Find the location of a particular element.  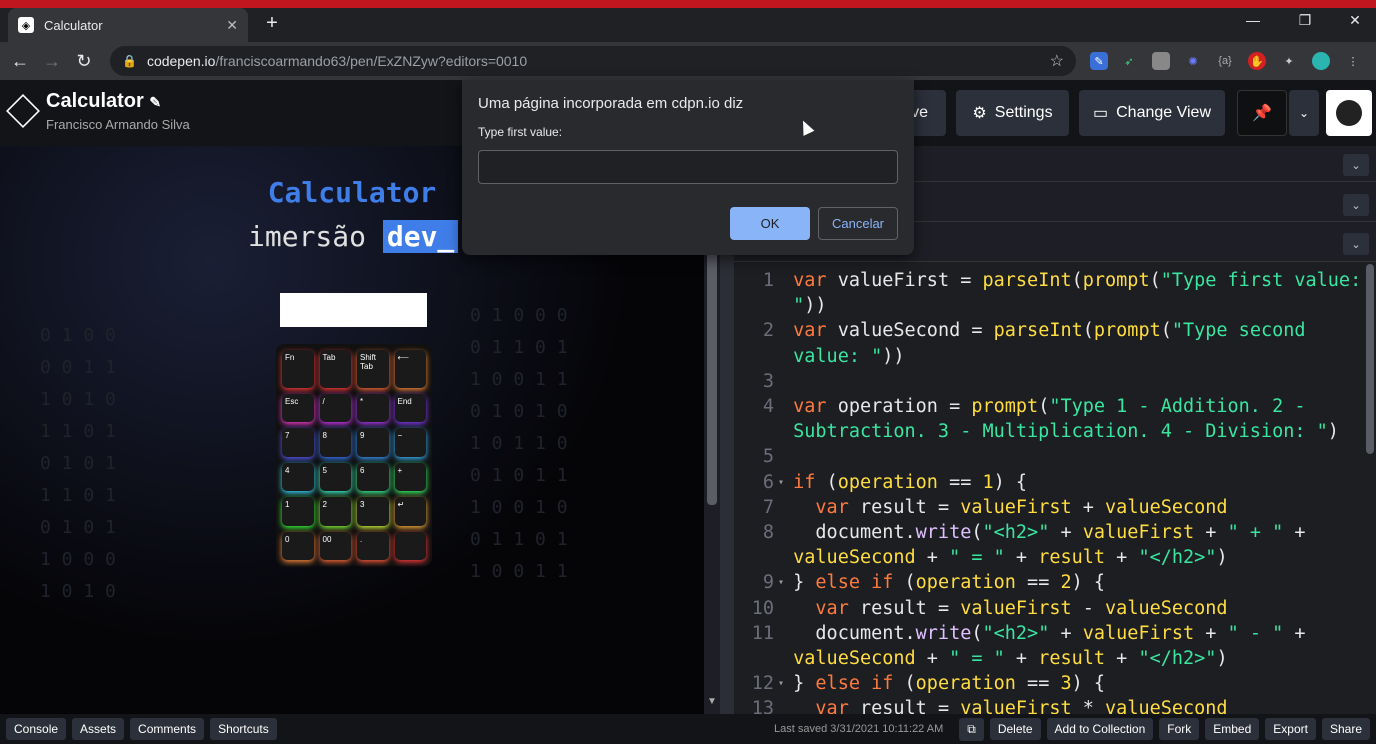

footer-button-share: Share is located at coordinates (1345, 729).